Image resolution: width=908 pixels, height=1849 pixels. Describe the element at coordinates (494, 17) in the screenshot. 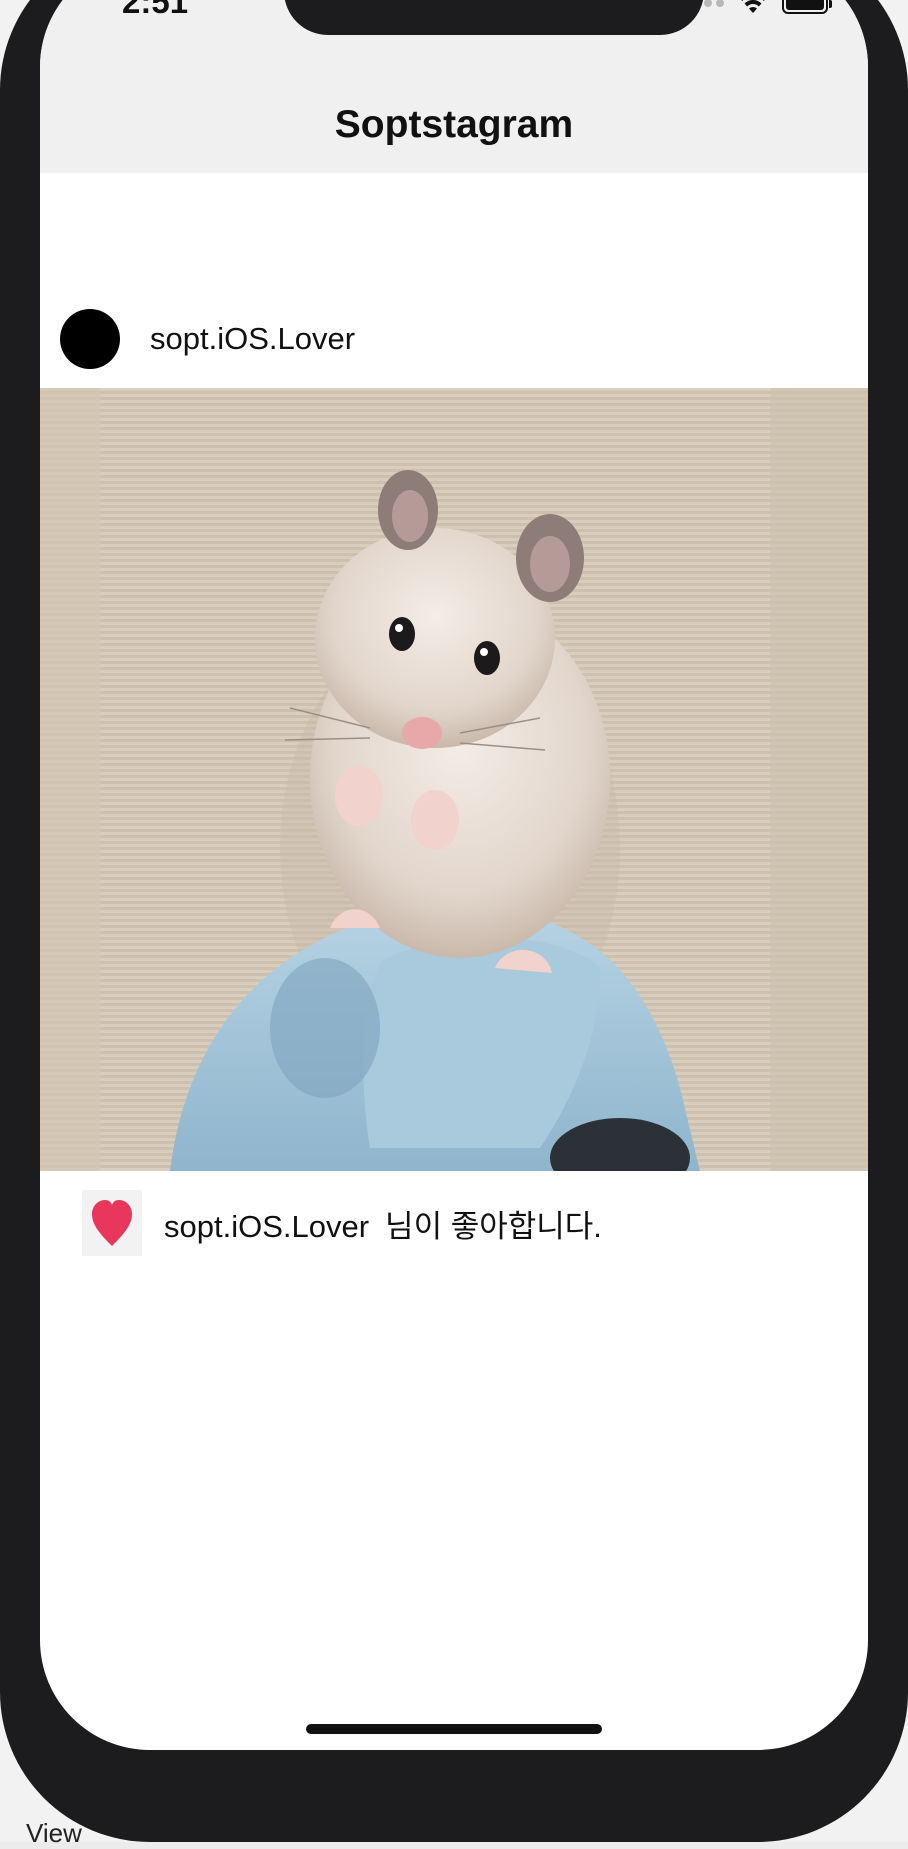

I see `notch` at that location.